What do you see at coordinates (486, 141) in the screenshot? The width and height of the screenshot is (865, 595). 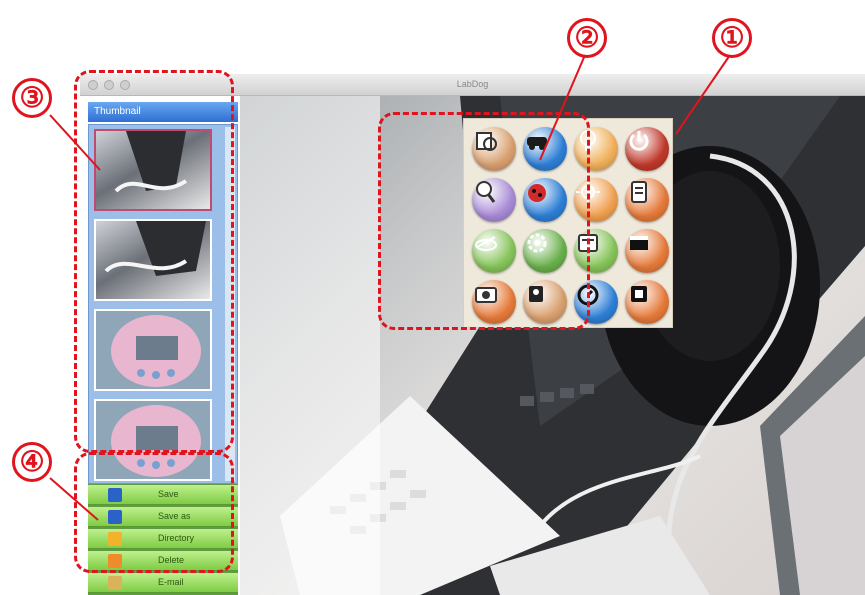 I see `capture-settings-icon` at bounding box center [486, 141].